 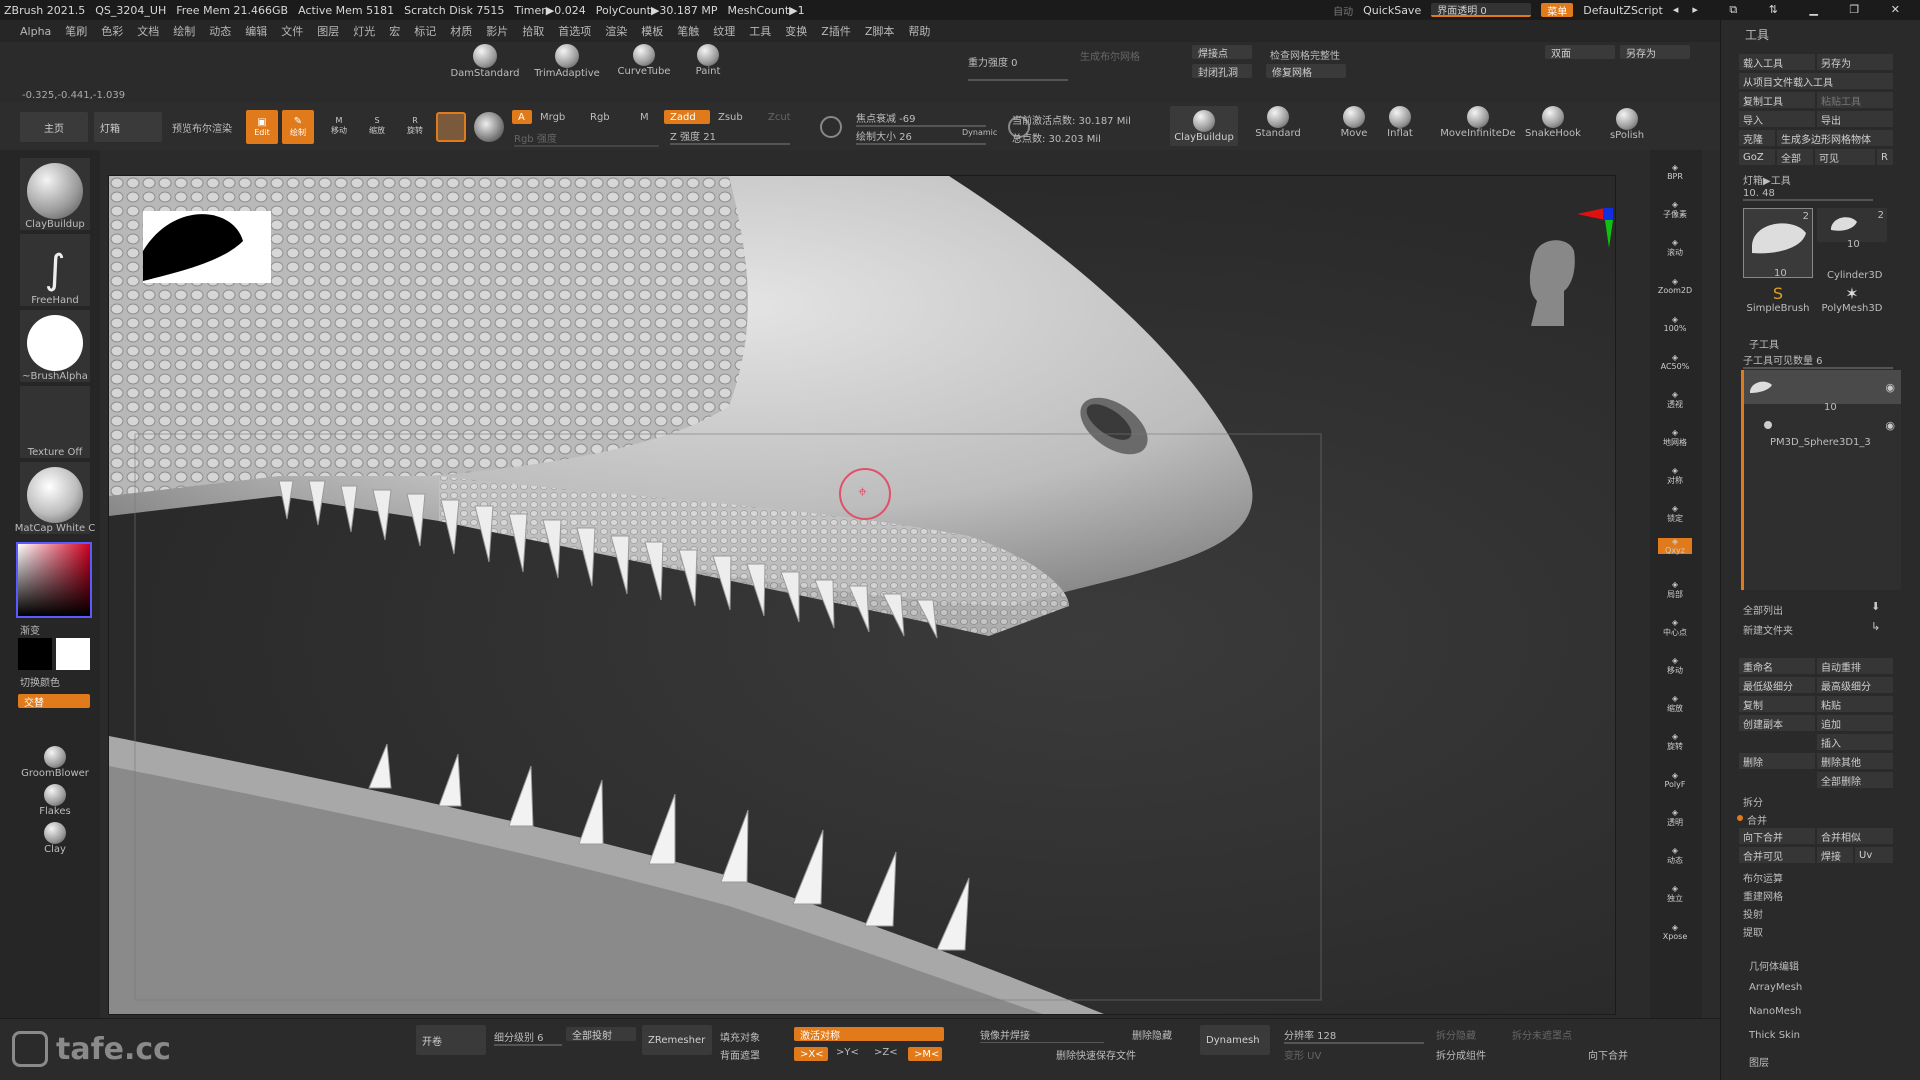 What do you see at coordinates (1675, 894) in the screenshot?
I see `right-shelf-button-19: ◈ 独立` at bounding box center [1675, 894].